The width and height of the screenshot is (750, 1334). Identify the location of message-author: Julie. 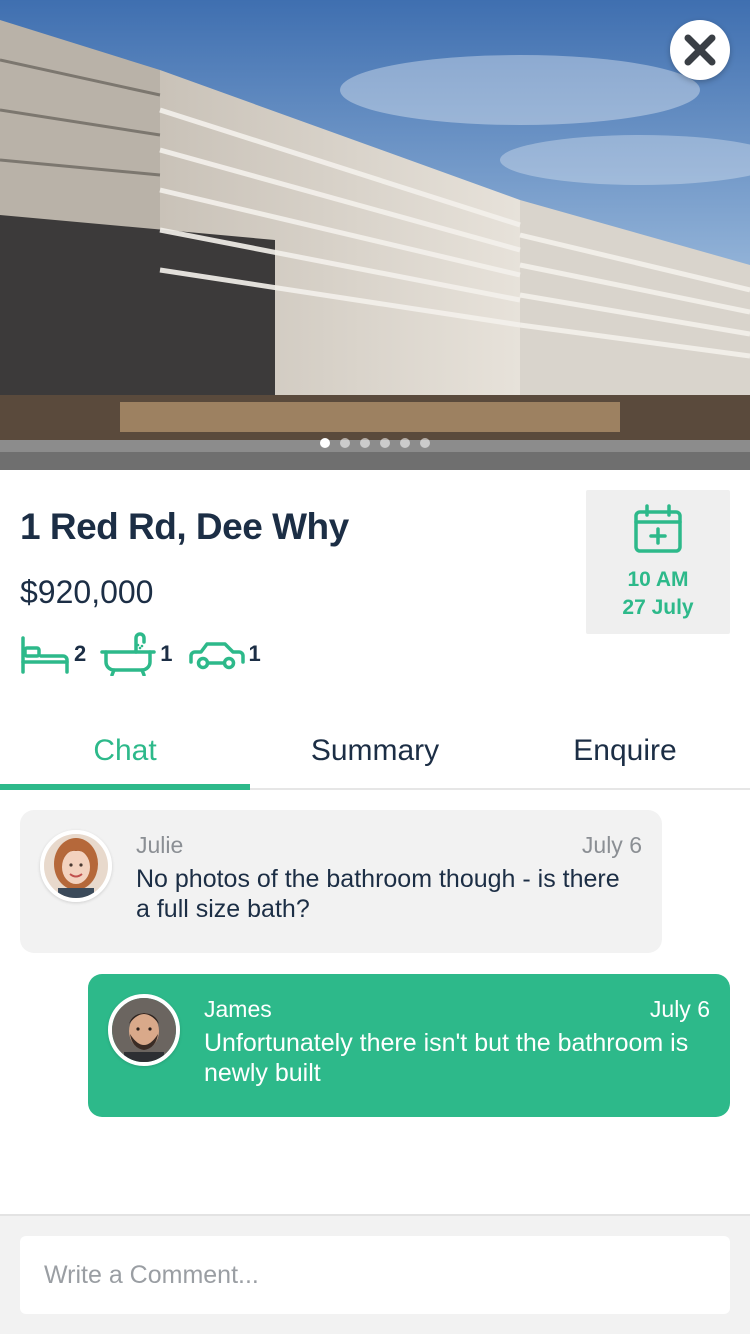
(160, 845).